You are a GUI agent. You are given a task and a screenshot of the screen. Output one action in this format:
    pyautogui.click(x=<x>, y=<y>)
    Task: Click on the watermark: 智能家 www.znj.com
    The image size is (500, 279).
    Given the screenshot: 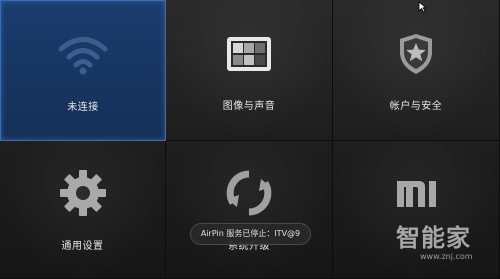 What is the action you would take?
    pyautogui.click(x=446, y=243)
    